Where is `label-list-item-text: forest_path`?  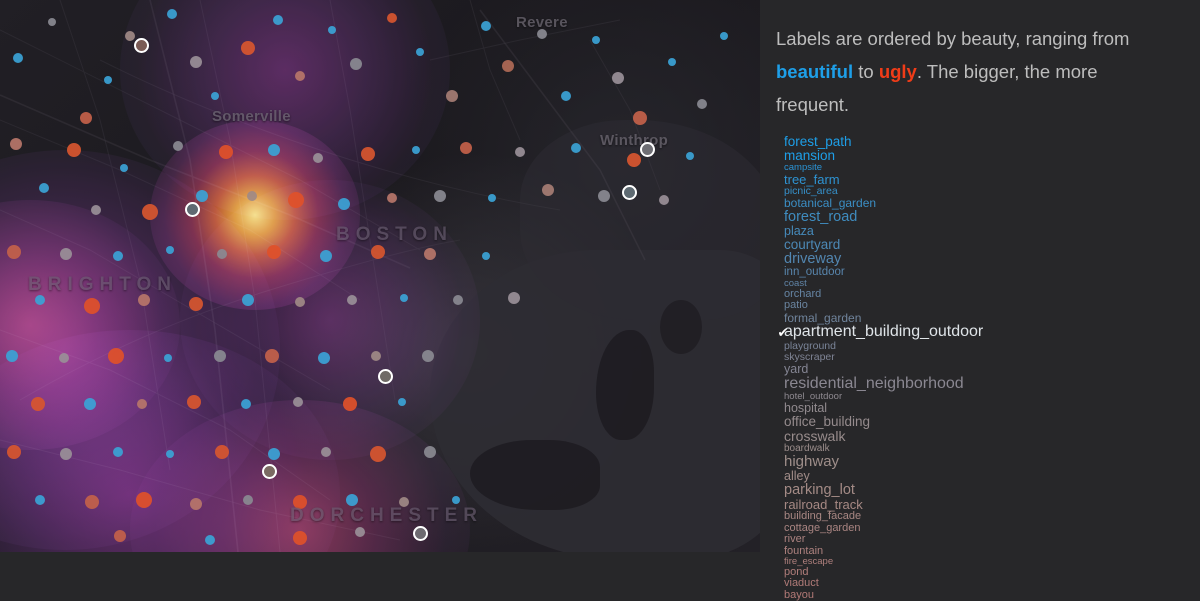
label-list-item-text: forest_path is located at coordinates (818, 141).